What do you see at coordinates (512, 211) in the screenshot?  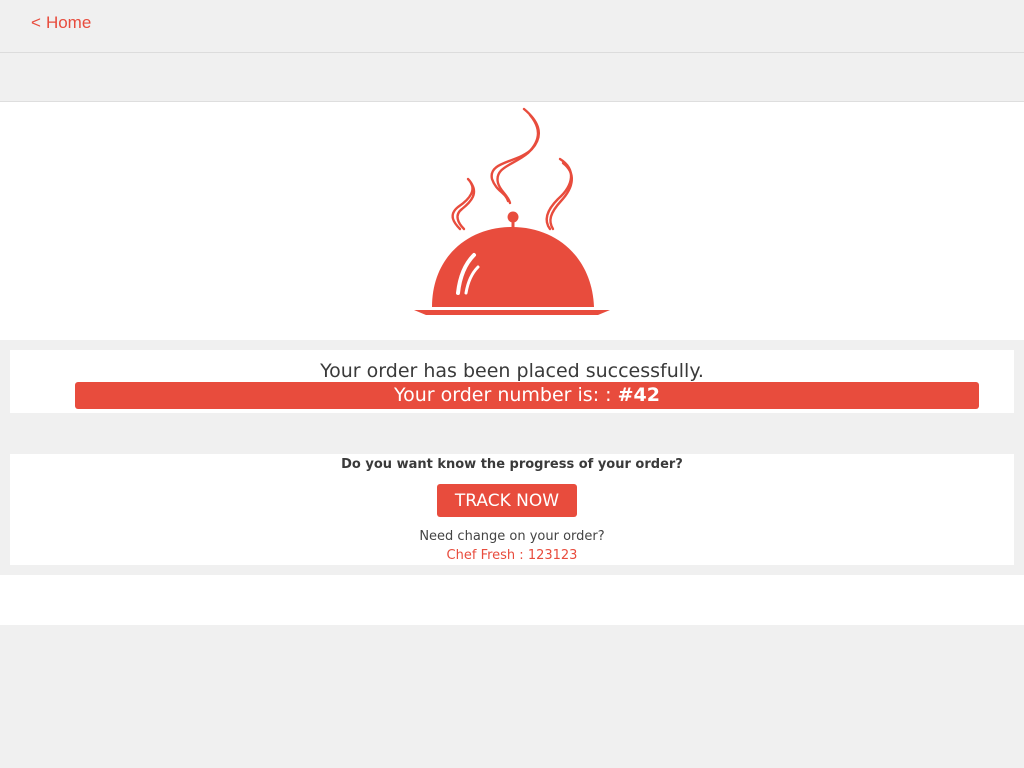 I see `food-cloche-icon` at bounding box center [512, 211].